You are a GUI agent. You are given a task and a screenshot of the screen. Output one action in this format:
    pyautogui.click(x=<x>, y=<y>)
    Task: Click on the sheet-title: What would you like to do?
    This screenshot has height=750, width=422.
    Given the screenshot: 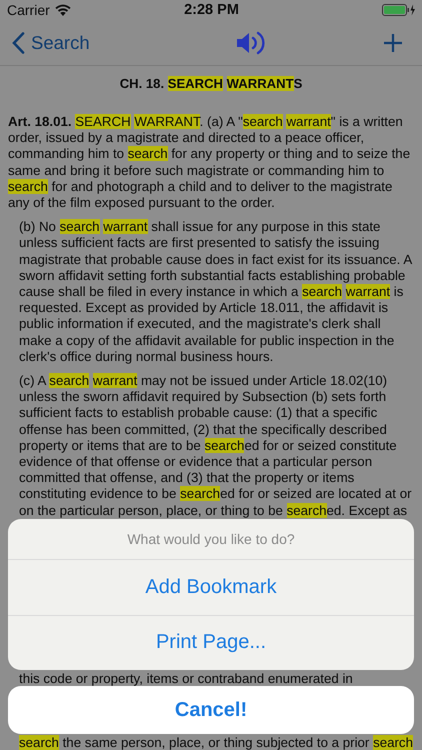 What is the action you would take?
    pyautogui.click(x=211, y=539)
    